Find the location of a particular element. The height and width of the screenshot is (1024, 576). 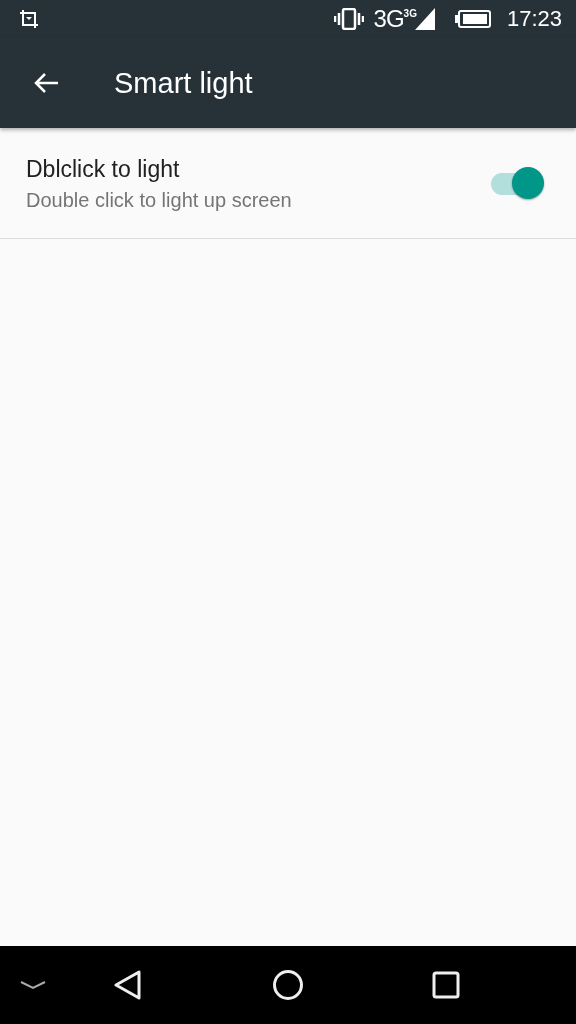

home-button is located at coordinates (288, 985).